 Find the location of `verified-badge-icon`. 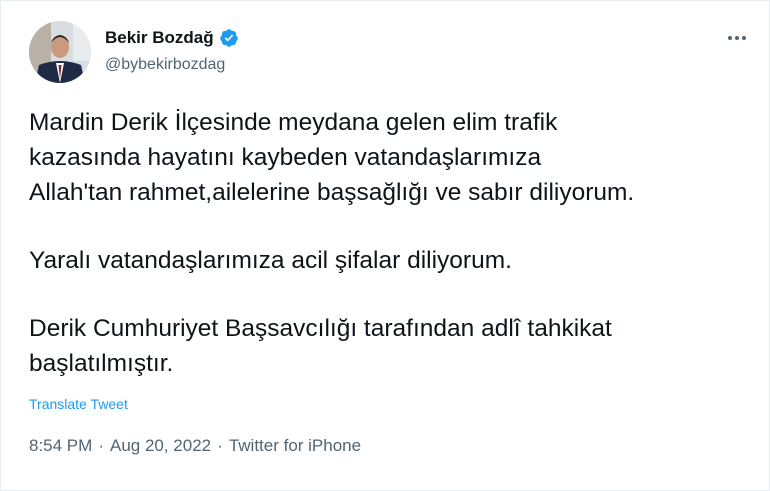

verified-badge-icon is located at coordinates (229, 38).